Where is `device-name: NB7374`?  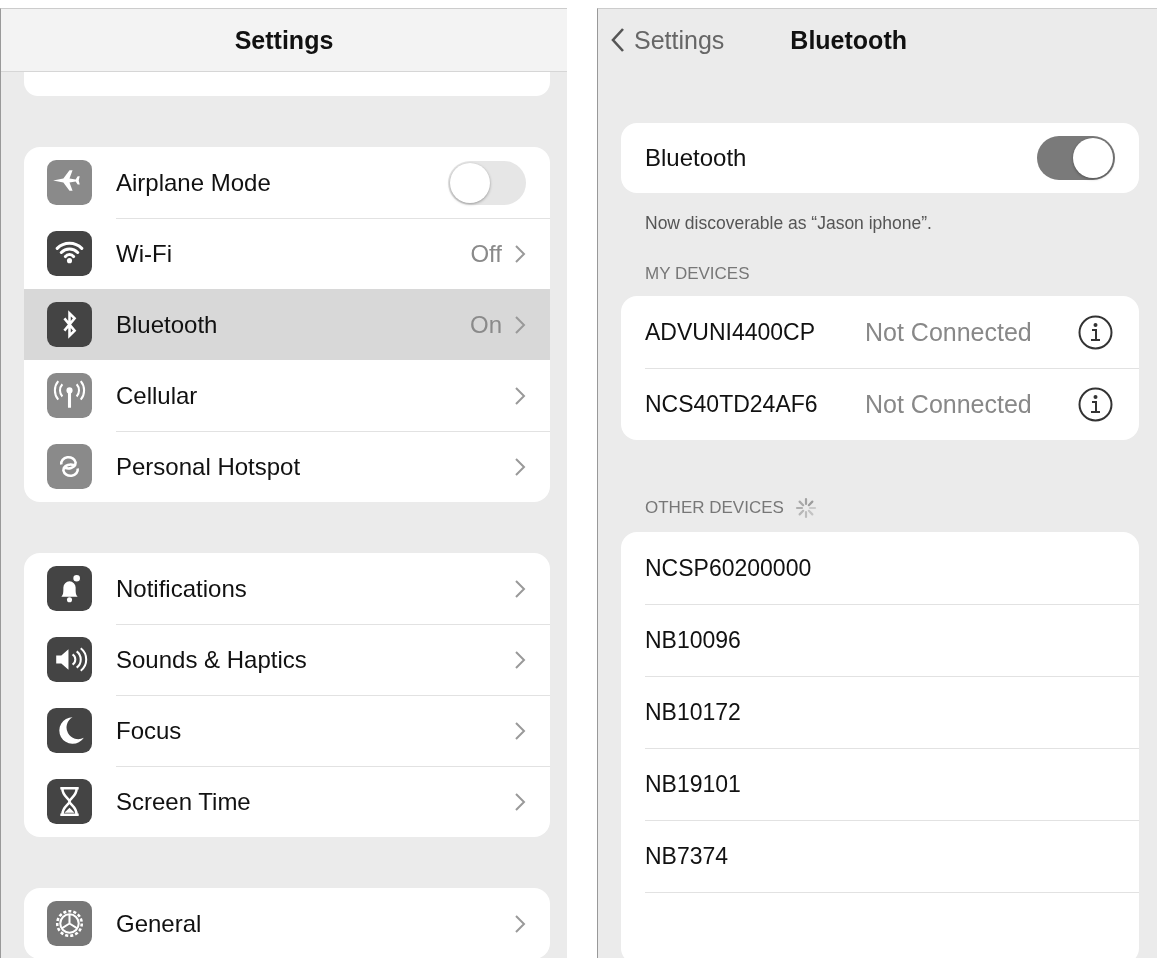 device-name: NB7374 is located at coordinates (687, 856).